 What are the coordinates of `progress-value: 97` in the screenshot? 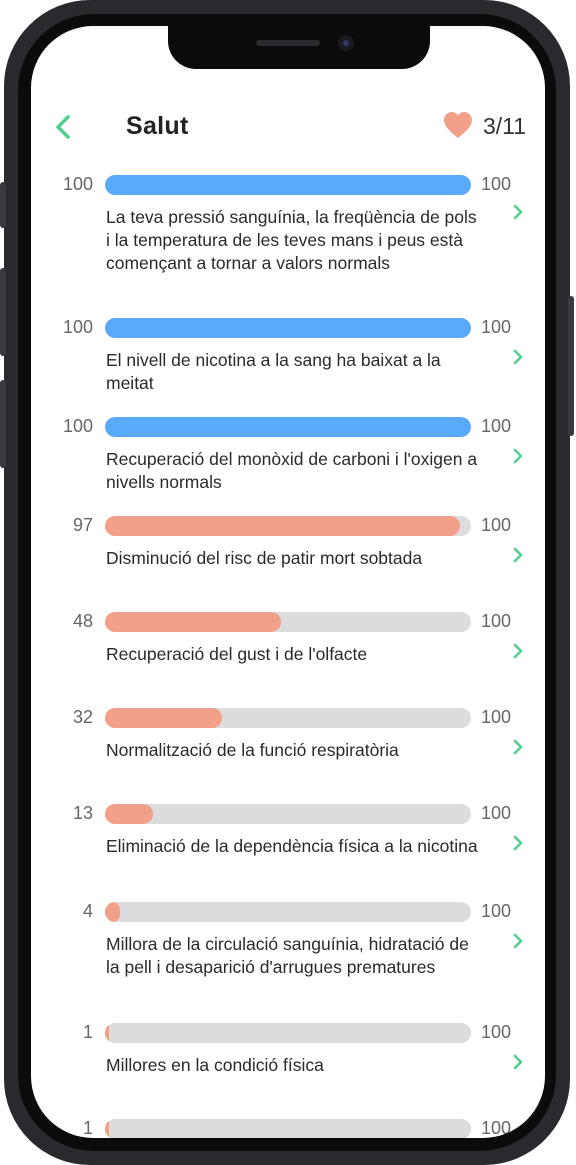 It's located at (82, 525).